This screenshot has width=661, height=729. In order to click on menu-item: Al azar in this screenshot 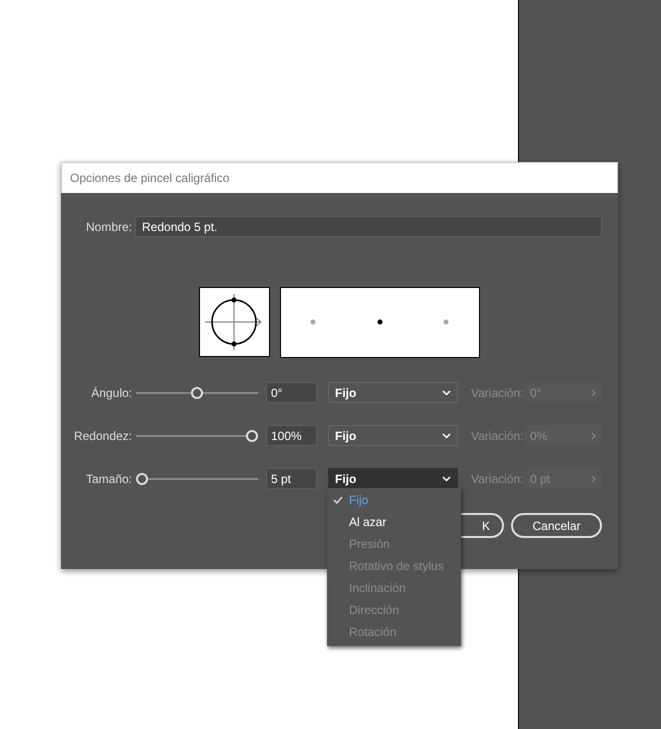, I will do `click(394, 522)`.